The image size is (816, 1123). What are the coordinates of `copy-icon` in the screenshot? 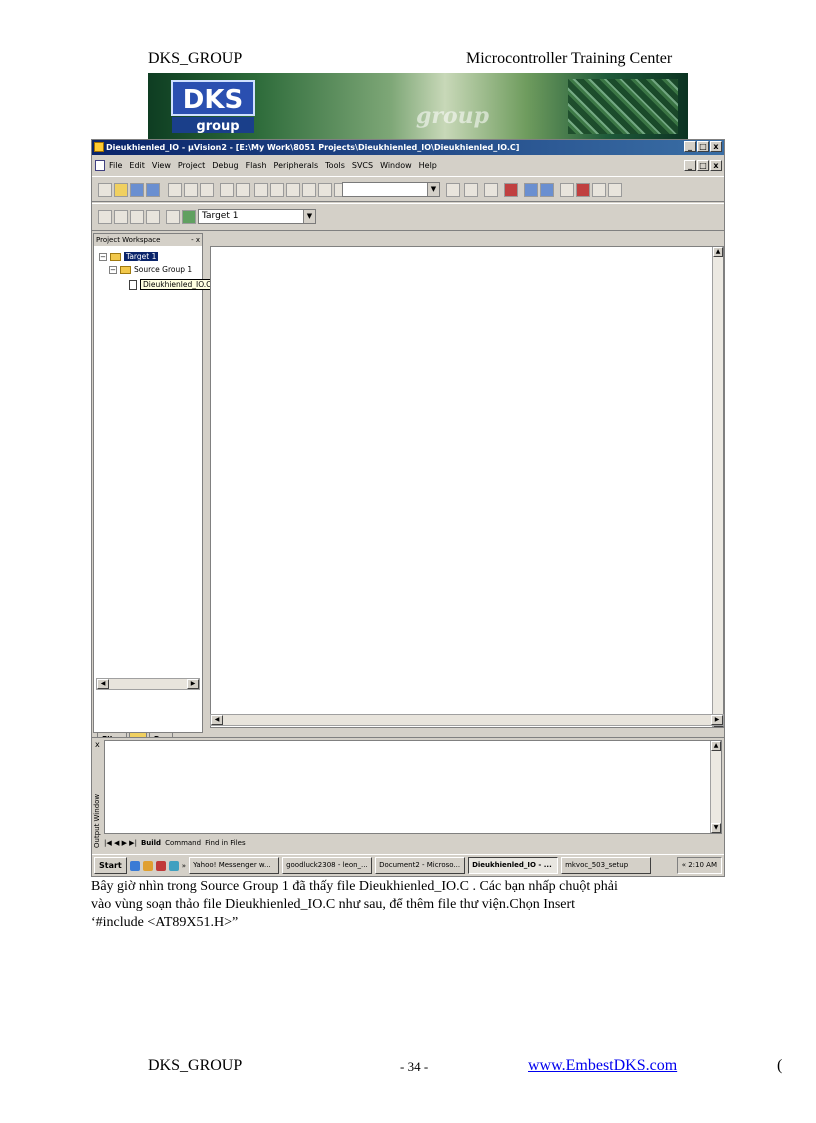 It's located at (191, 190).